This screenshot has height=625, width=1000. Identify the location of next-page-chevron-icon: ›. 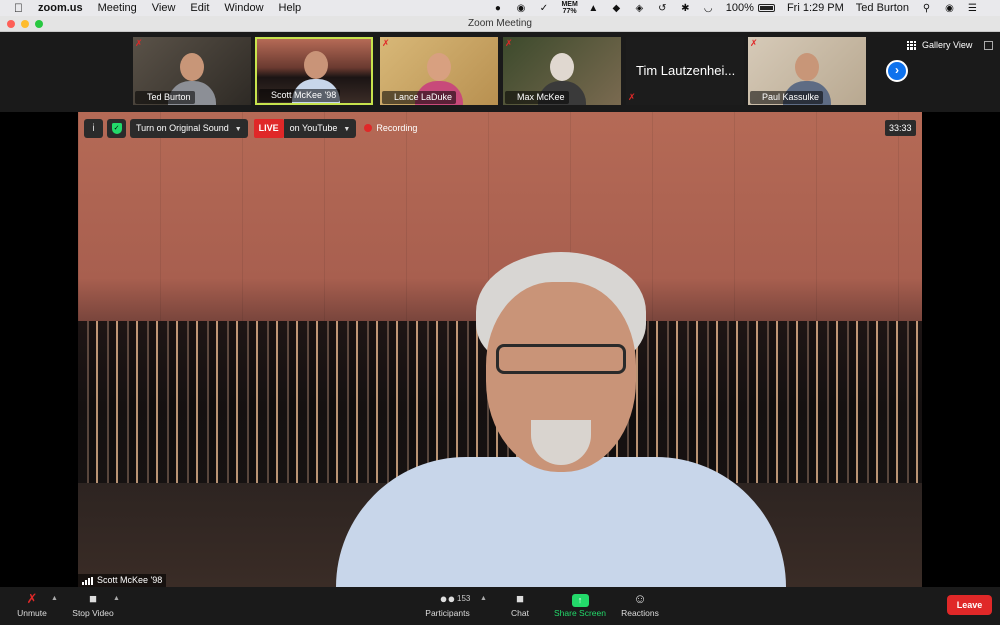
(897, 71).